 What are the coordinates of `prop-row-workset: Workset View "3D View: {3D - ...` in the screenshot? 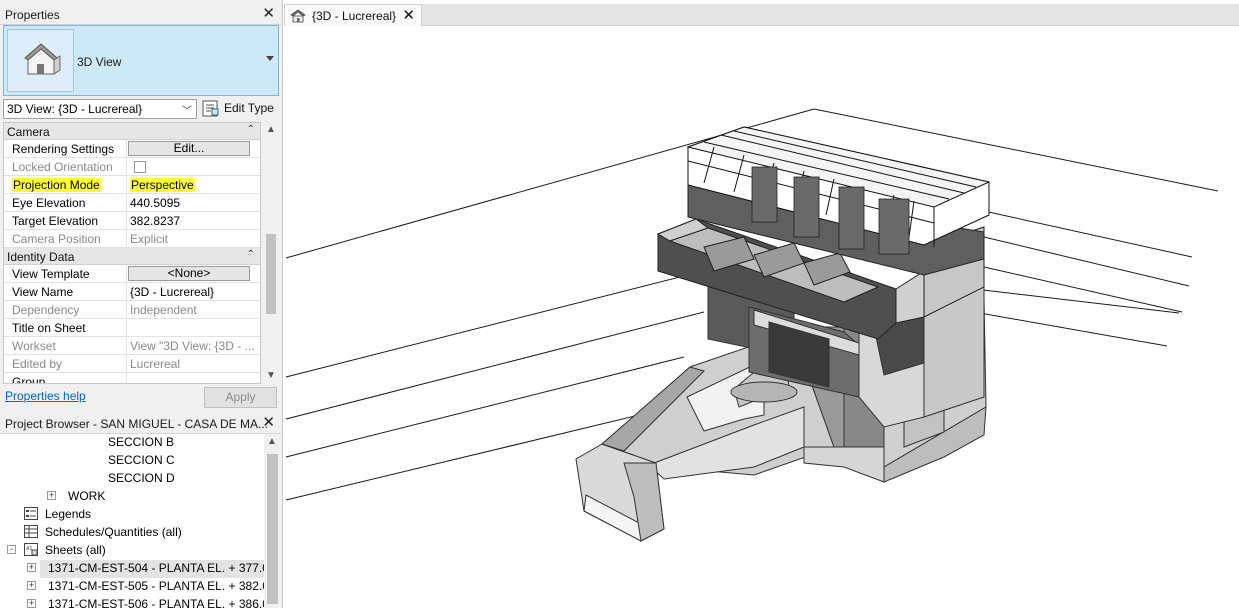 It's located at (132, 346).